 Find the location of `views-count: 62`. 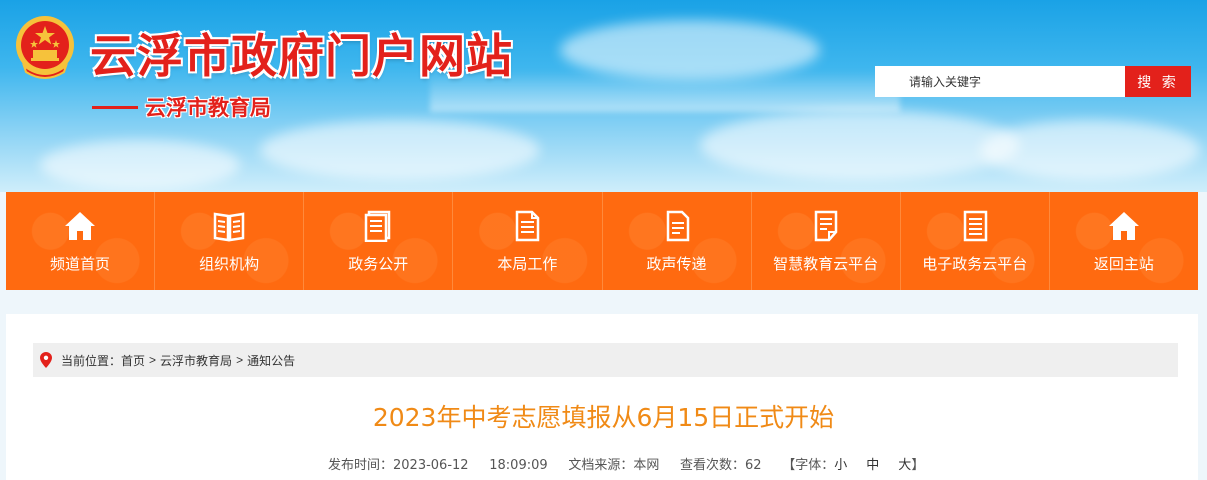

views-count: 62 is located at coordinates (753, 465).